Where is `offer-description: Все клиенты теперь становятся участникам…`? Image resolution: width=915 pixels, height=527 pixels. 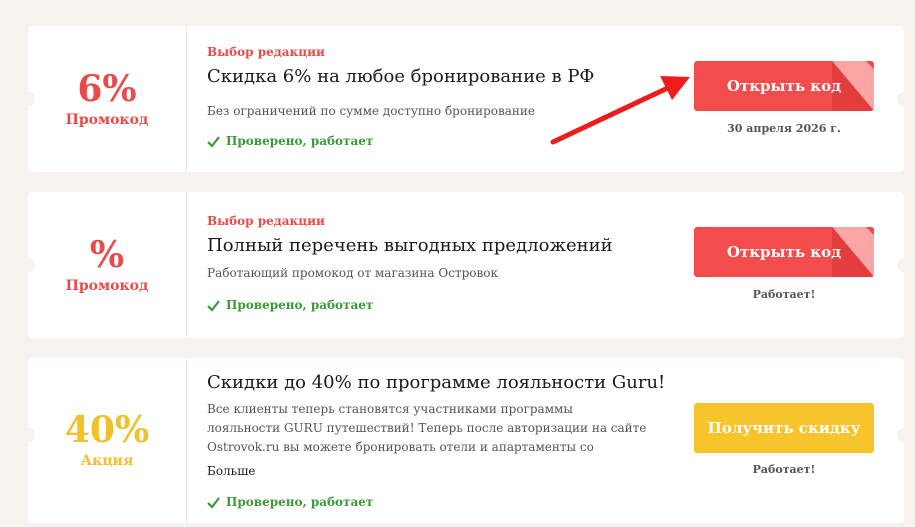 offer-description: Все клиенты теперь становятся участникам… is located at coordinates (427, 428).